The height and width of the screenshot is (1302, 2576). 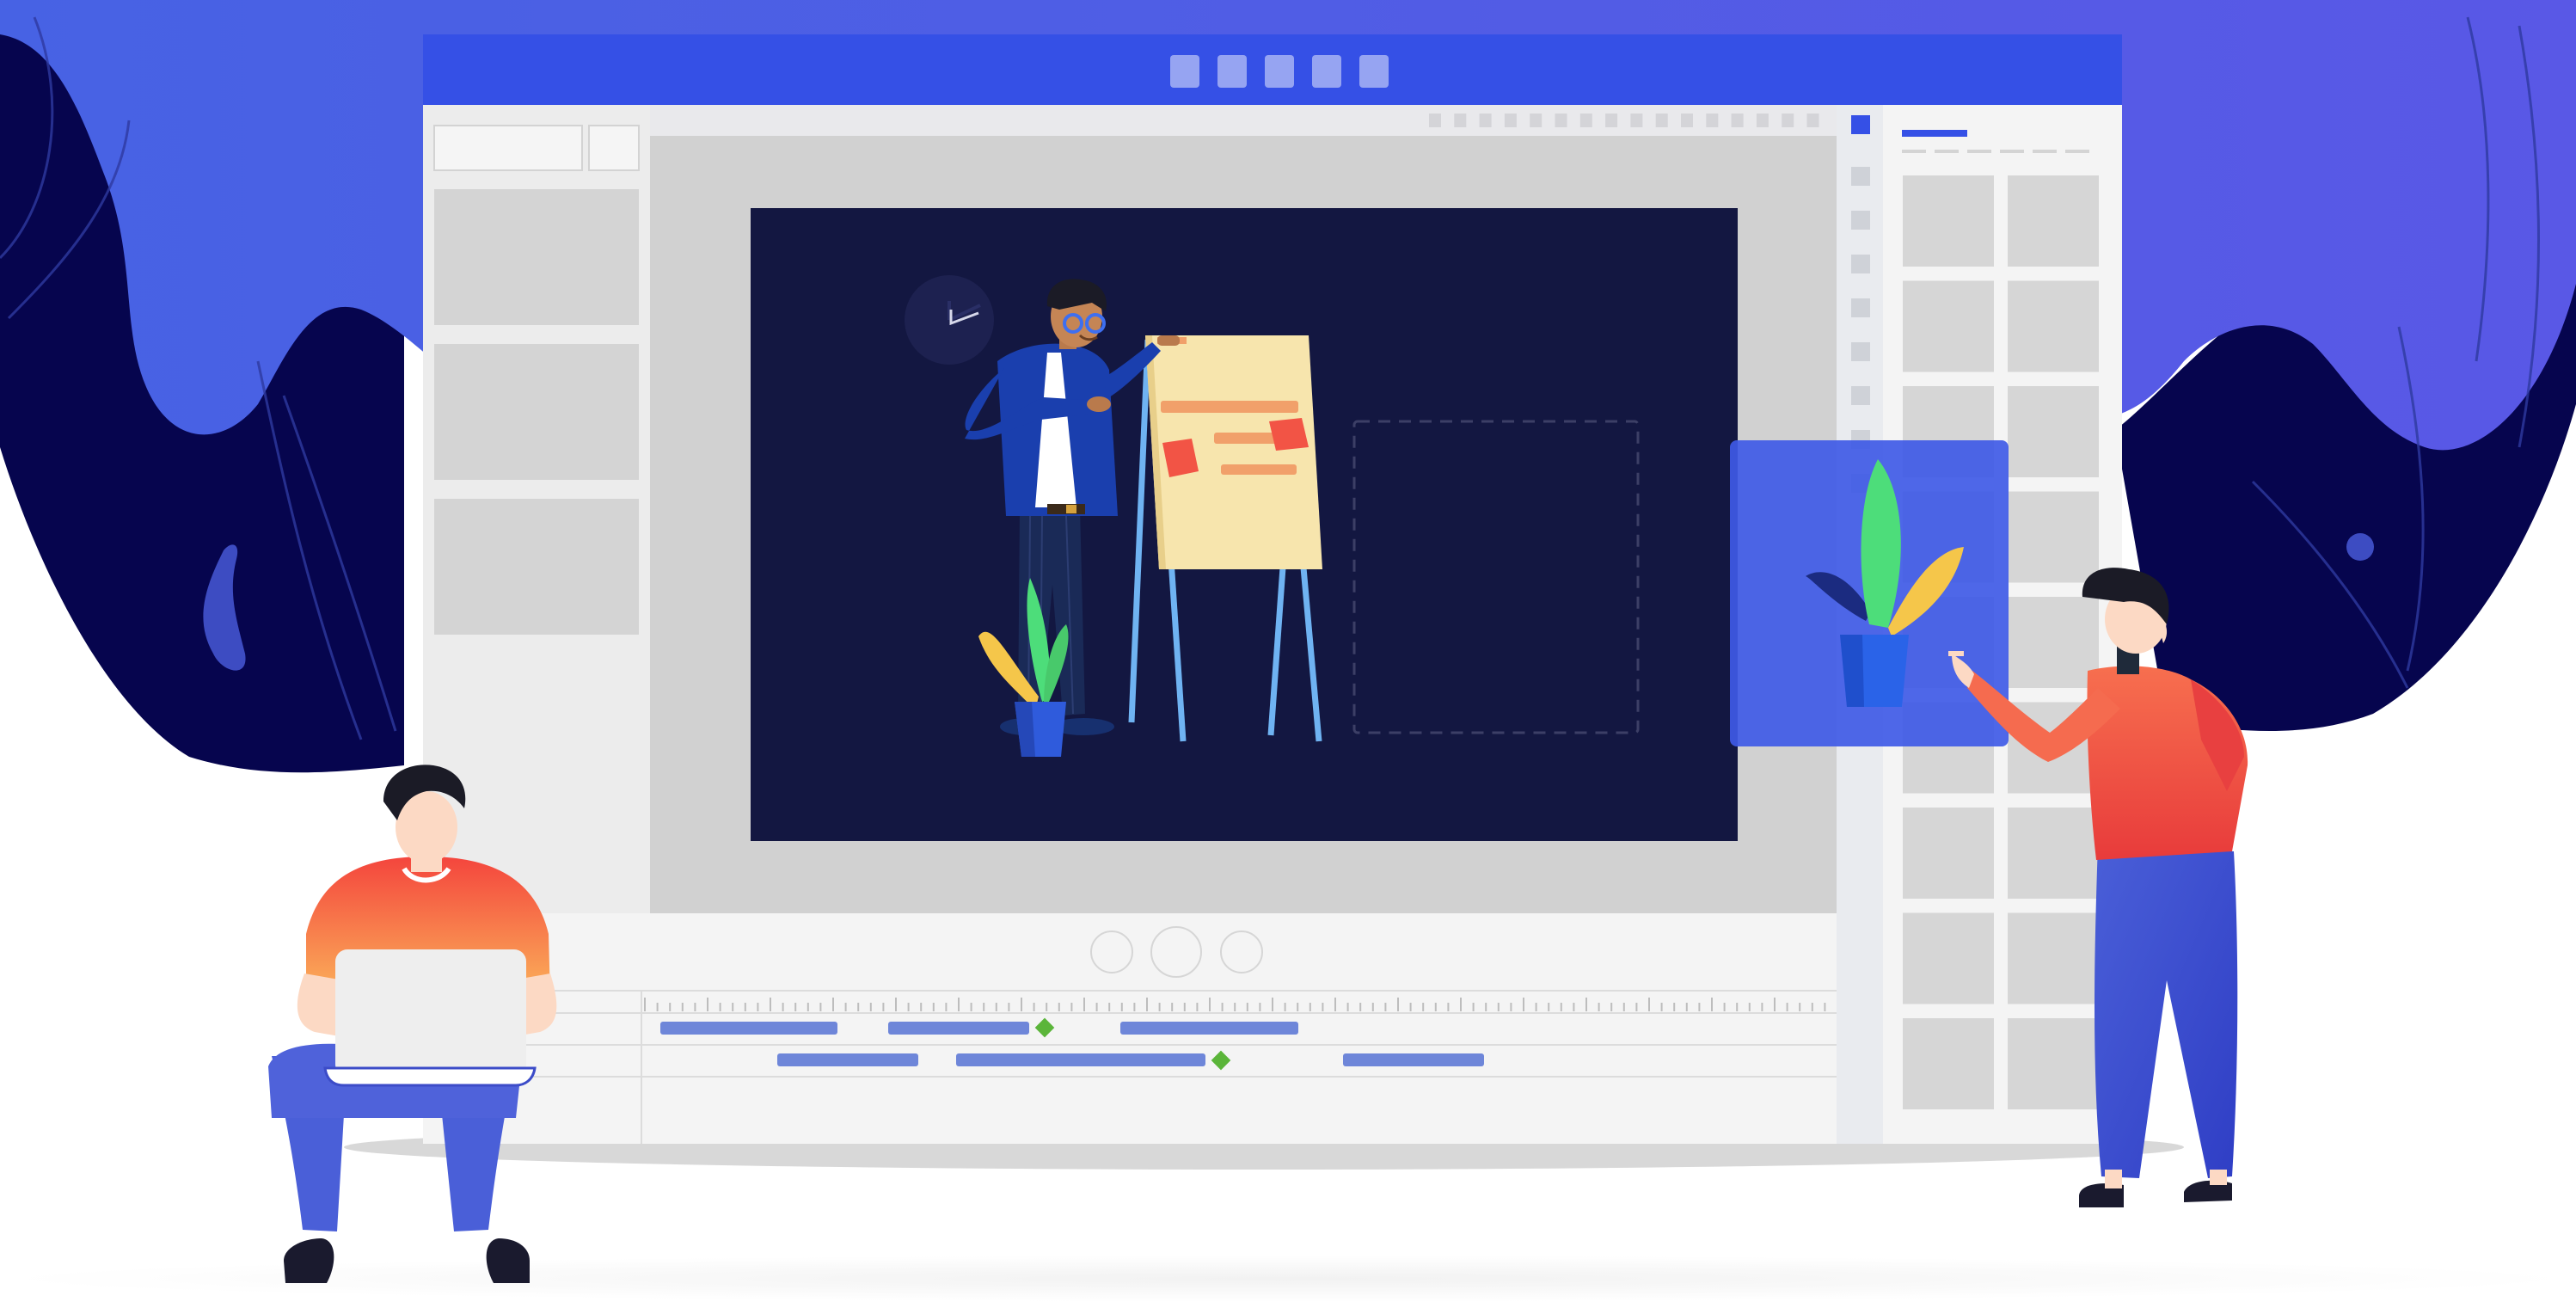 What do you see at coordinates (950, 320) in the screenshot?
I see `clock-icon` at bounding box center [950, 320].